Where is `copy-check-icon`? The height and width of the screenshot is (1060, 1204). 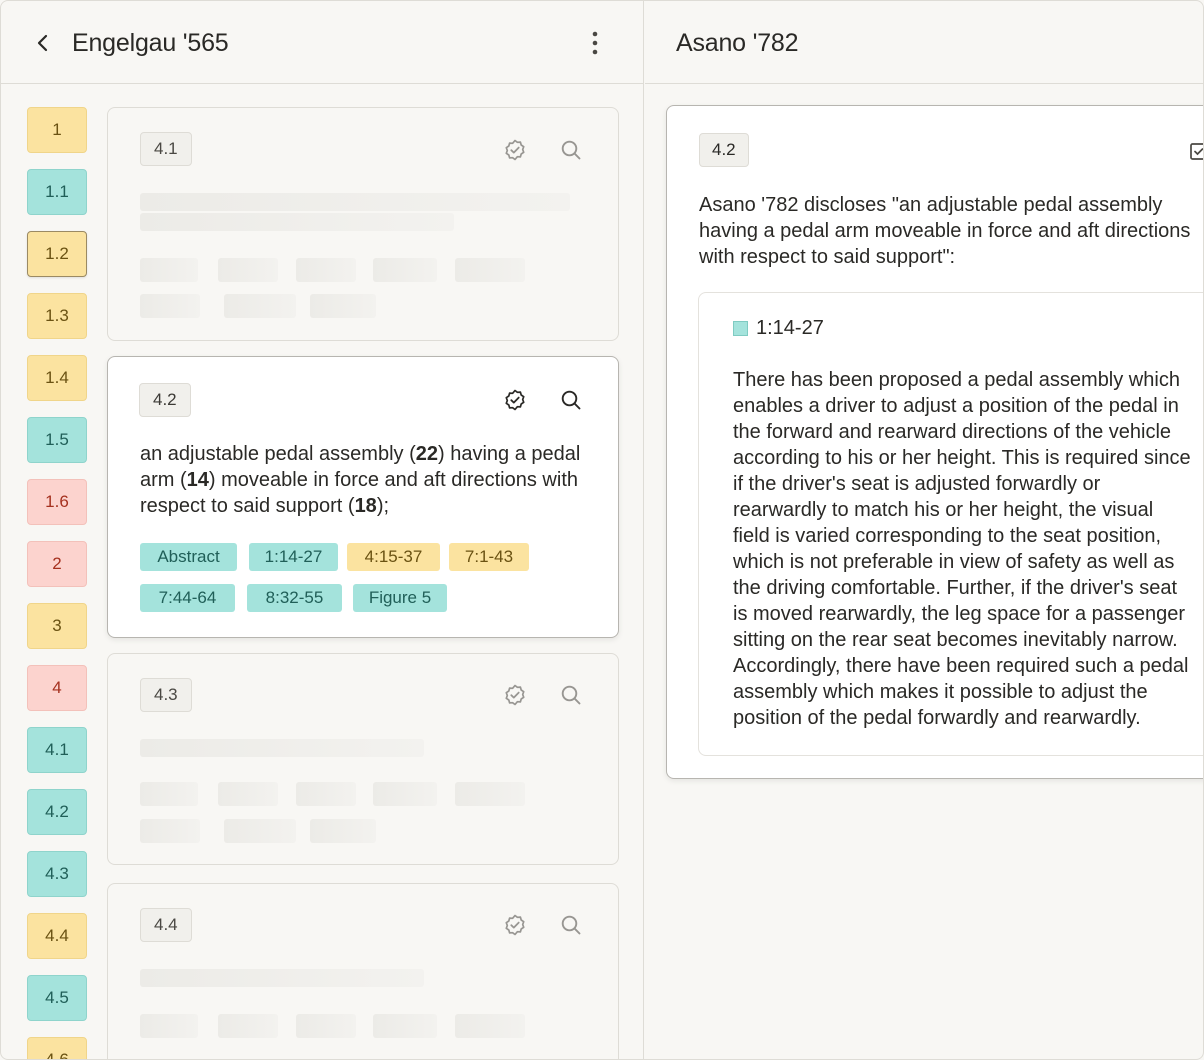
copy-check-icon is located at coordinates (1195, 150).